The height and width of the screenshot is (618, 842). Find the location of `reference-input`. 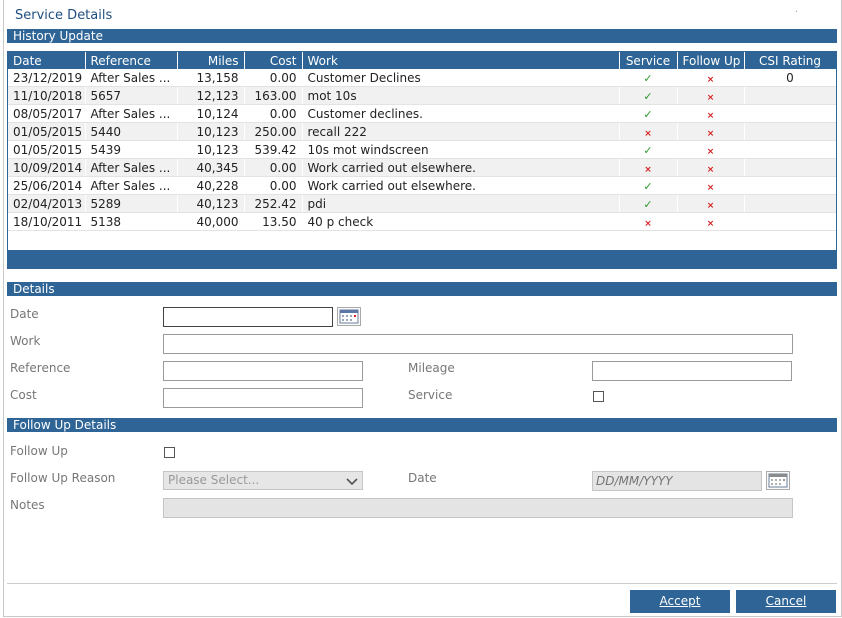

reference-input is located at coordinates (263, 371).